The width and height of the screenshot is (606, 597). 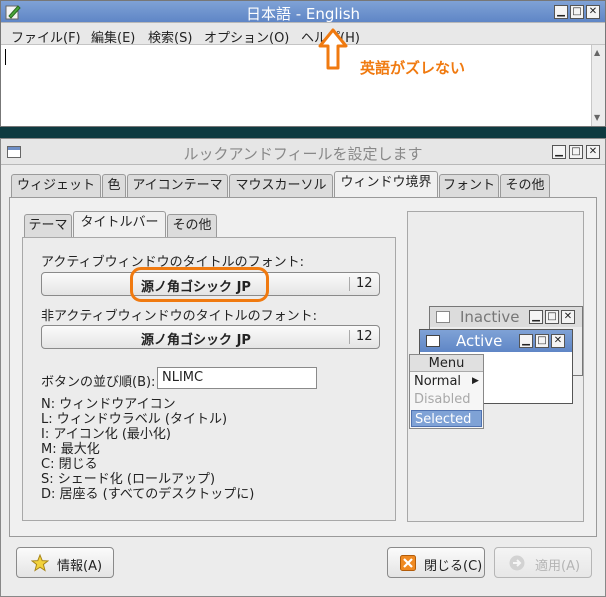 I want to click on preview-menu: Menu Normal ▶ Disabled Selected, so click(x=446, y=391).